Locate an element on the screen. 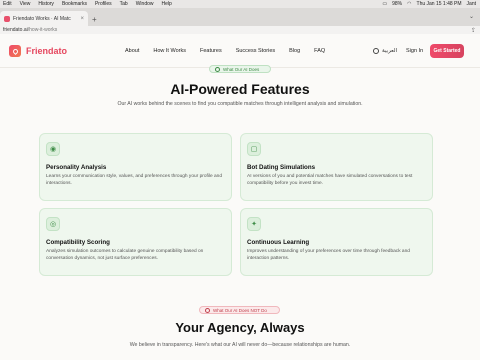 This screenshot has width=480, height=360. section-badge-features: What Our AI Does is located at coordinates (240, 69).